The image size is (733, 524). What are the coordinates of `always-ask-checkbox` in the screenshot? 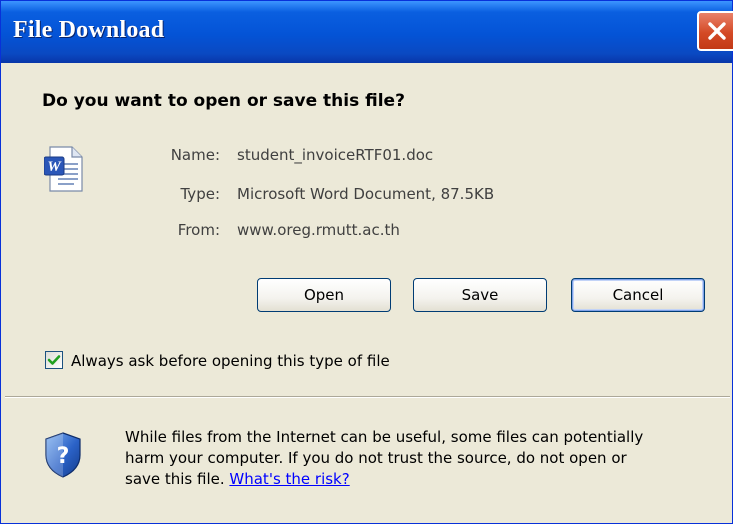 It's located at (54, 360).